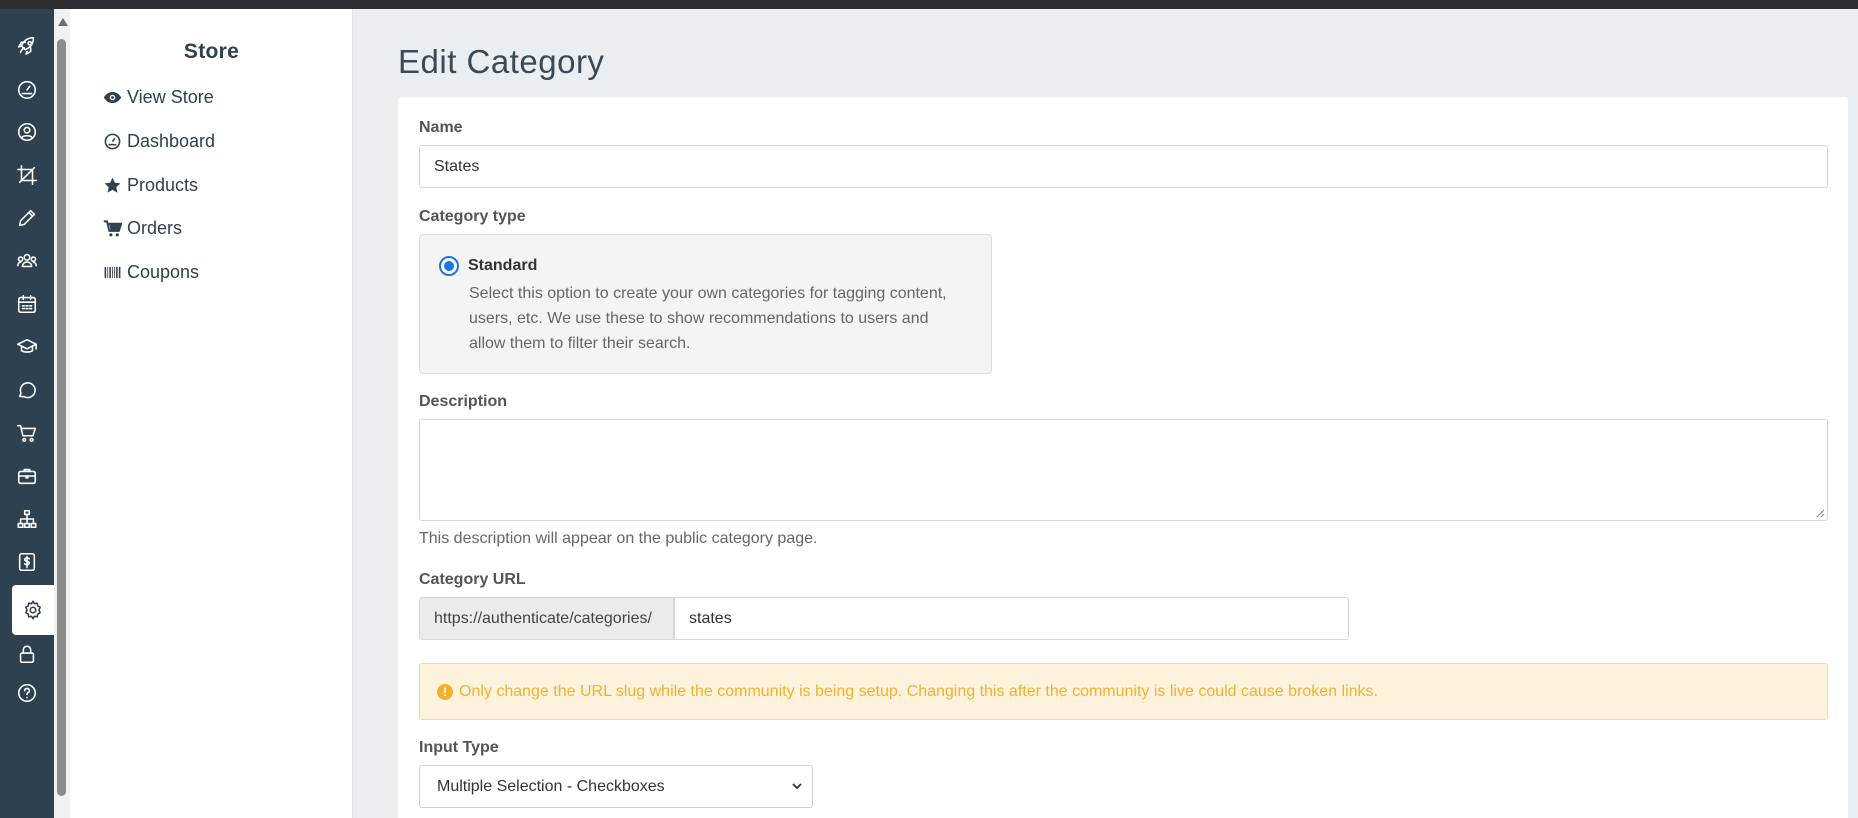 This screenshot has height=818, width=1858. Describe the element at coordinates (112, 97) in the screenshot. I see `eye-icon` at that location.